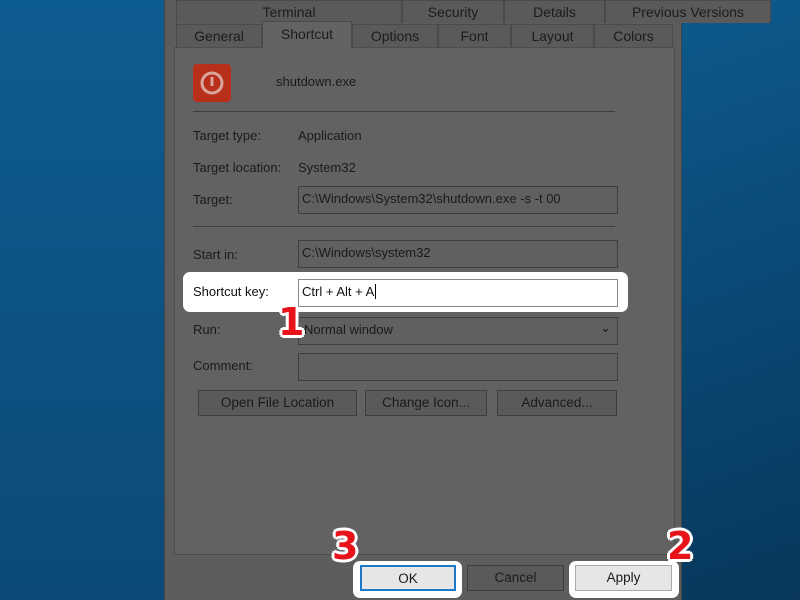 This screenshot has height=600, width=800. I want to click on shortcut-key-value: Ctrl + Alt + A, so click(338, 291).